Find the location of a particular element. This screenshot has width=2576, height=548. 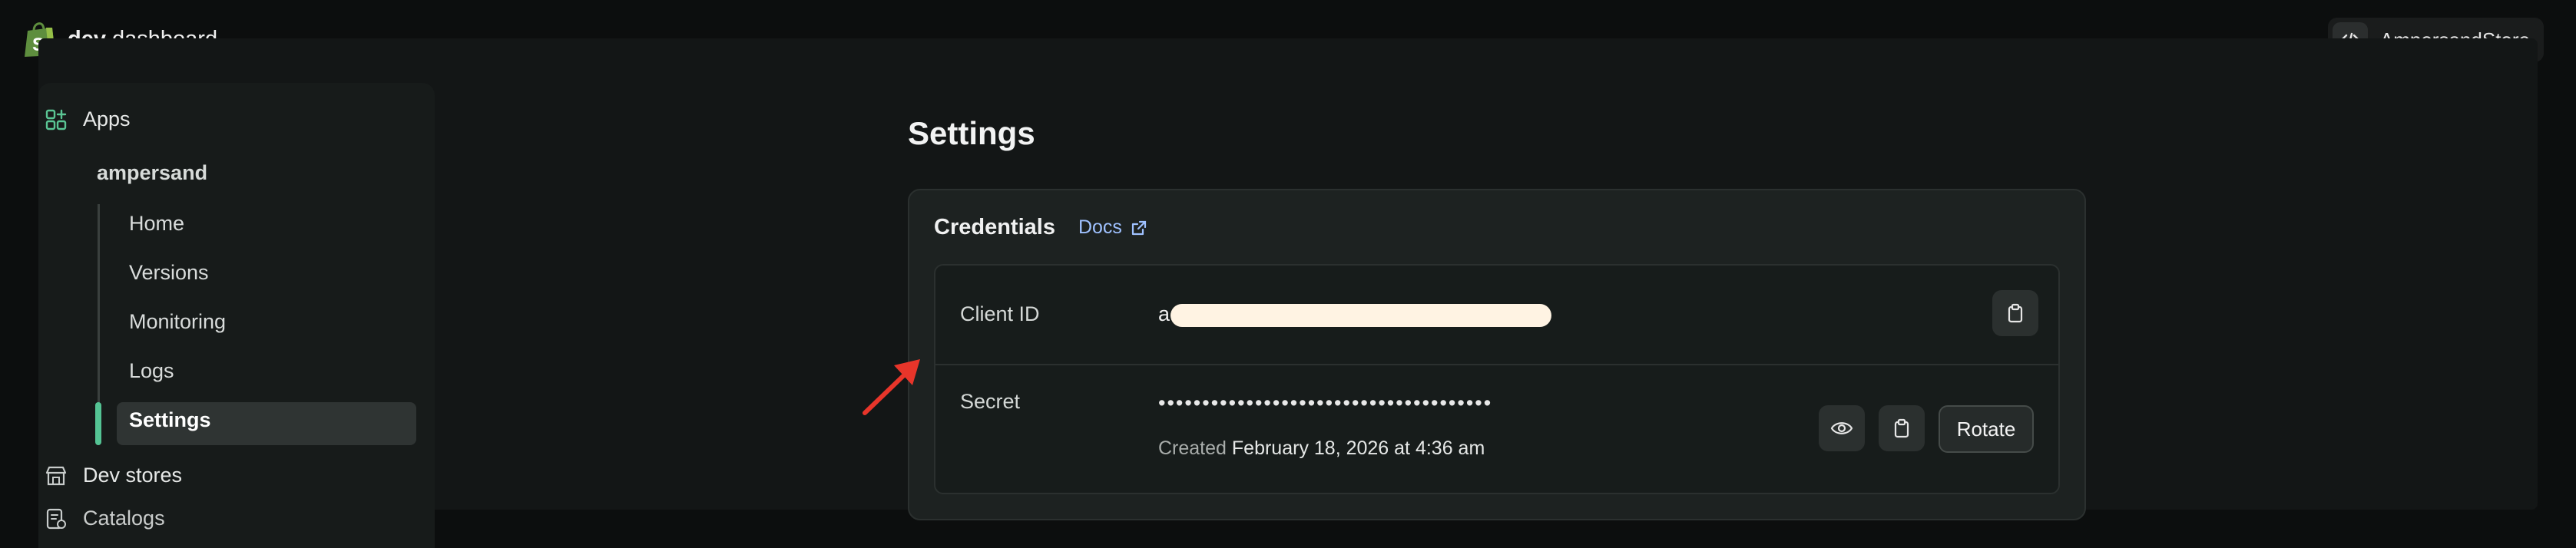

sidebar-item-home: Home is located at coordinates (157, 224).